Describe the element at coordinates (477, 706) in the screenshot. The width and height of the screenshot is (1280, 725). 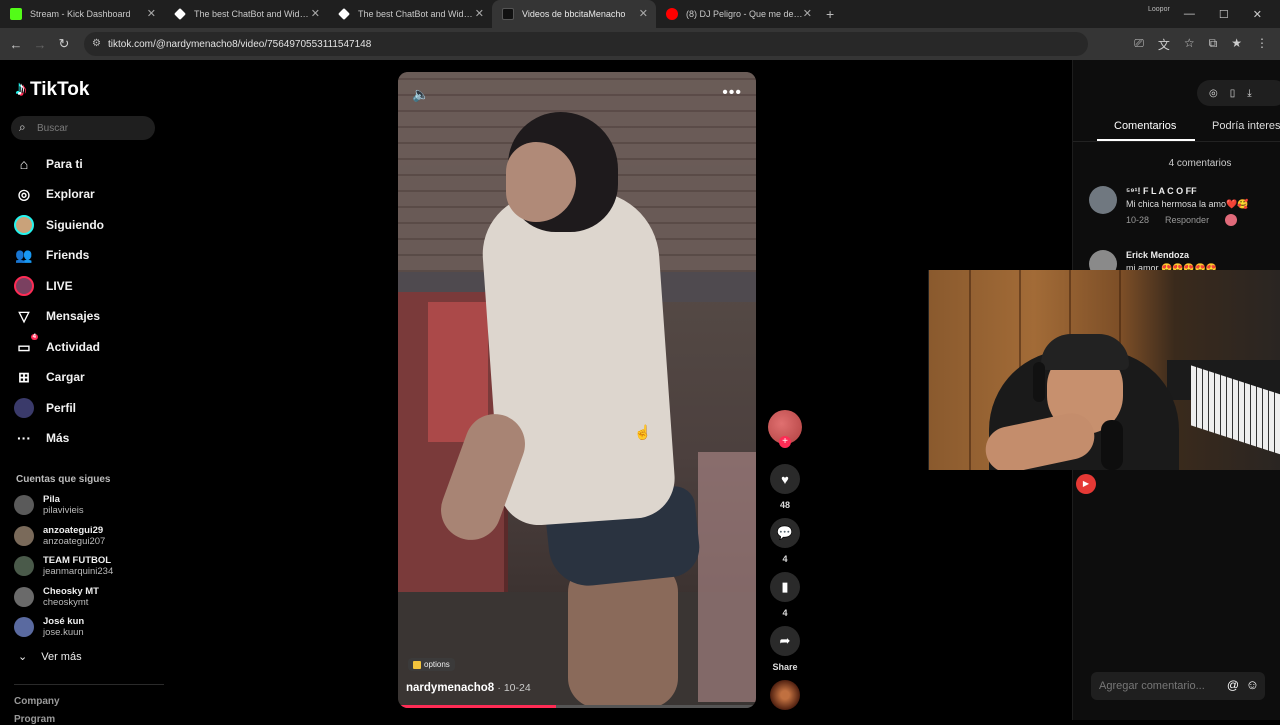
I see `video-progress-fill` at that location.